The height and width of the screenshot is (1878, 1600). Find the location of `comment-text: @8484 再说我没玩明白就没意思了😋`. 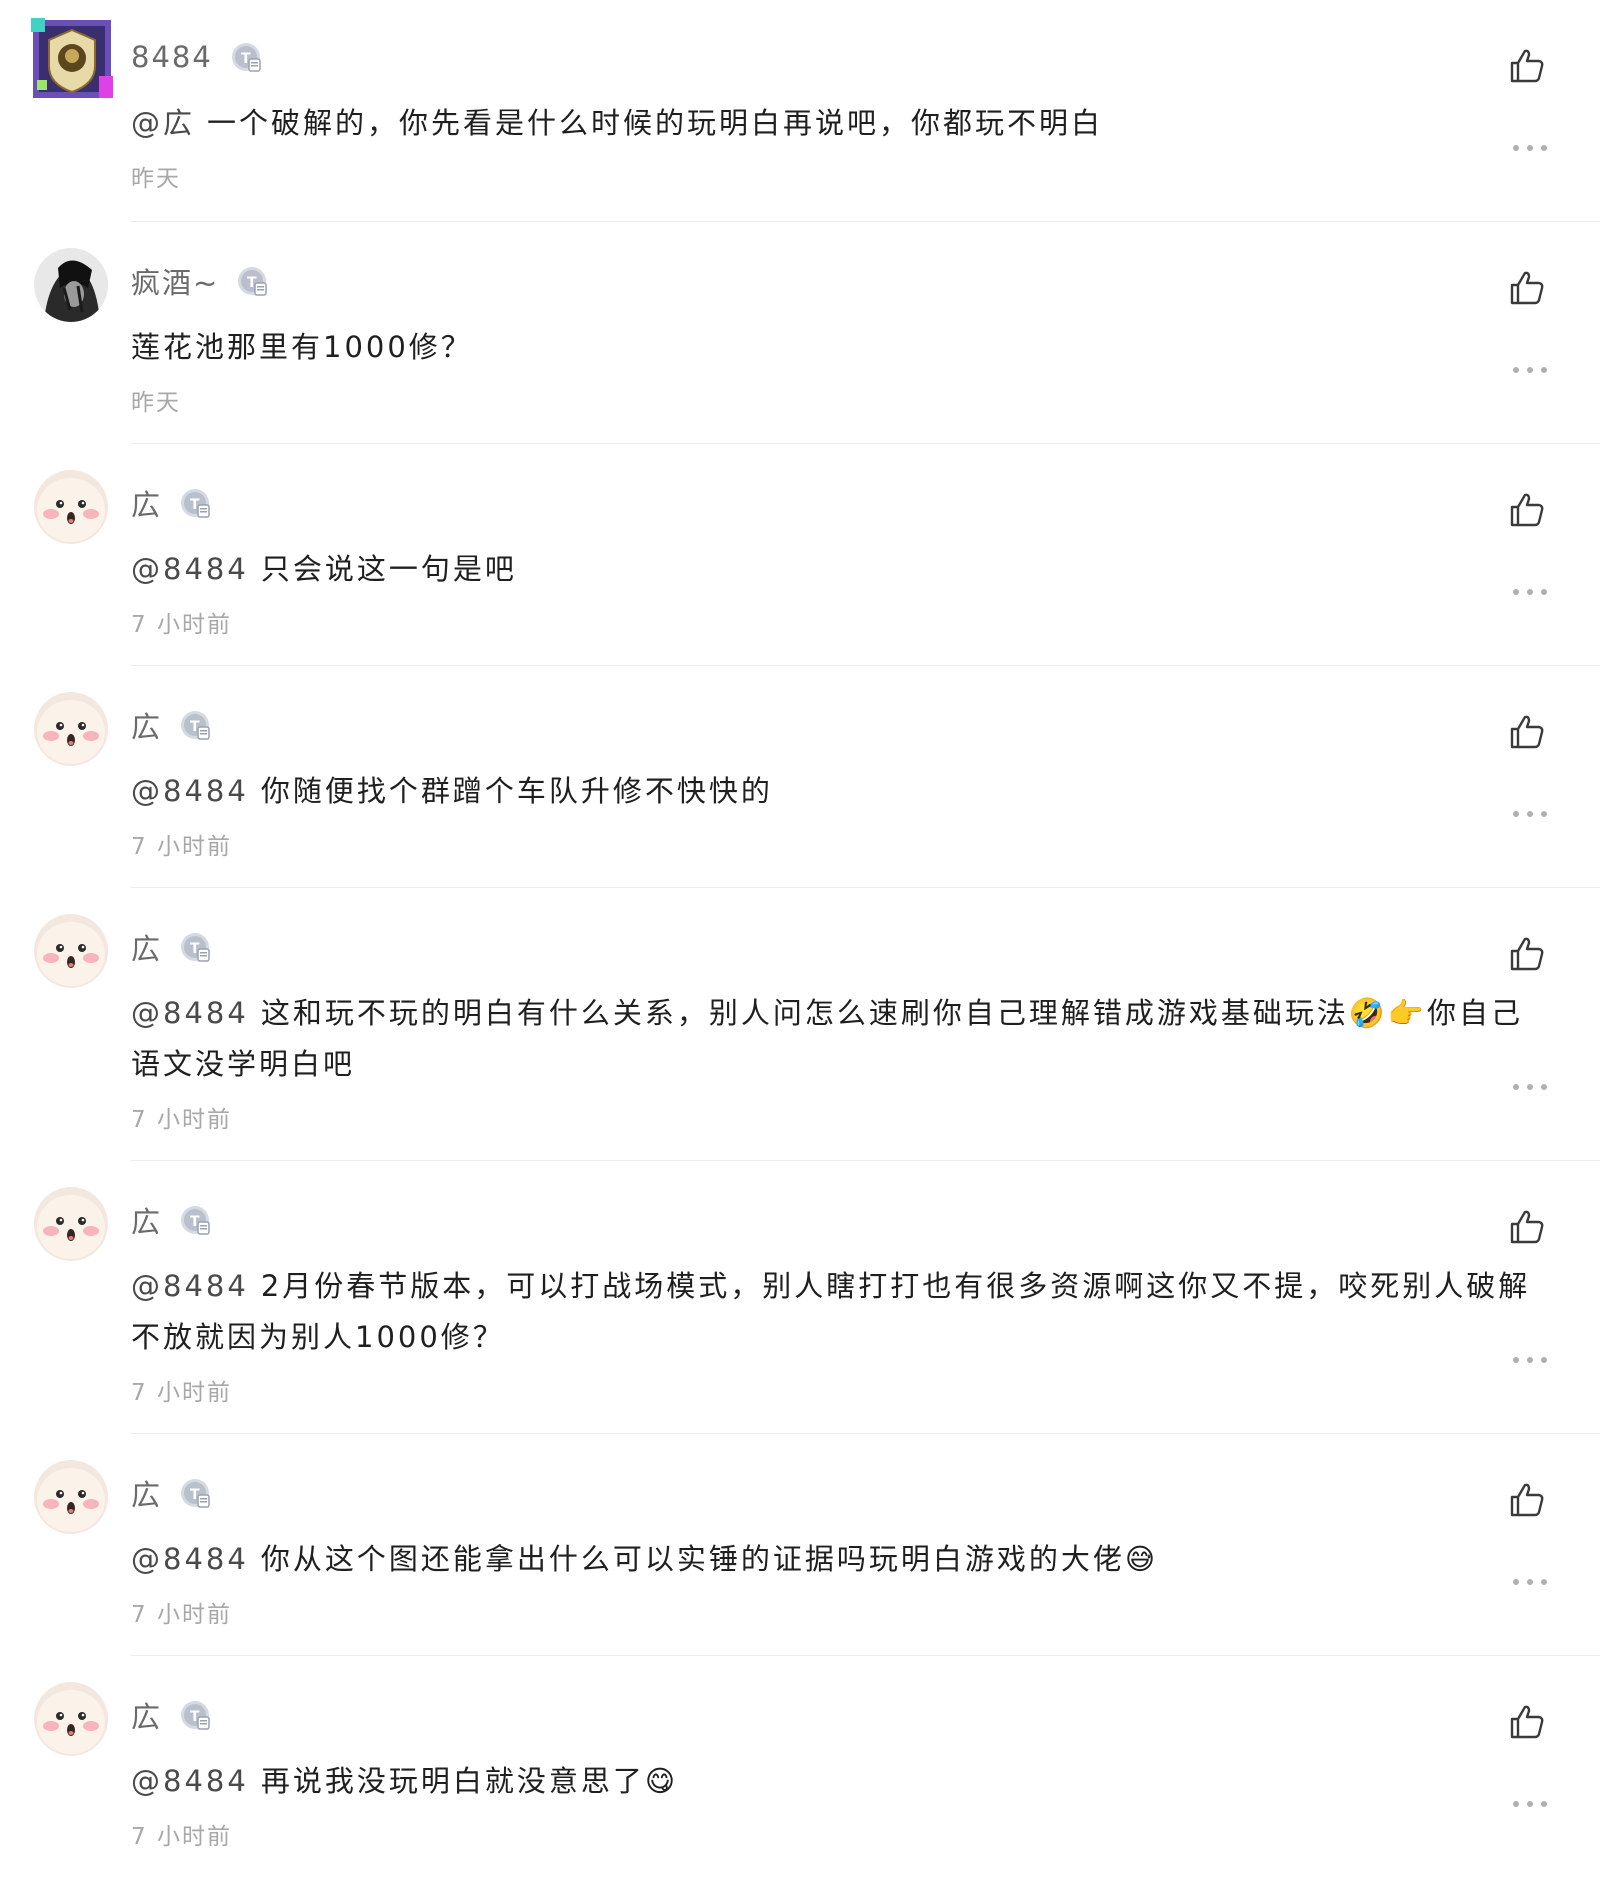

comment-text: @8484 再说我没玩明白就没意思了😋 is located at coordinates (841, 1781).